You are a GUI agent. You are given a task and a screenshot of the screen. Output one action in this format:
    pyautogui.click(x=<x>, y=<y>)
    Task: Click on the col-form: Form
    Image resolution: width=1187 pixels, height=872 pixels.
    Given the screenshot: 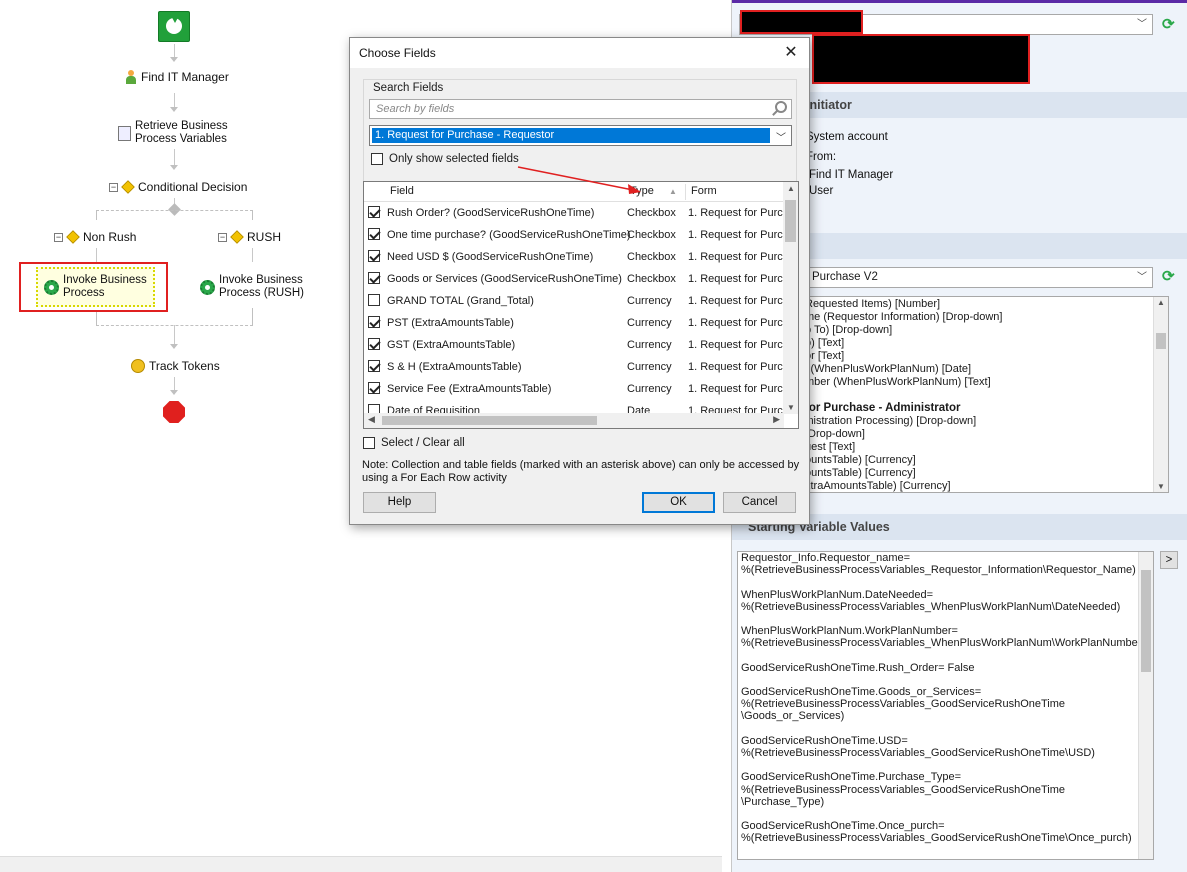 What is the action you would take?
    pyautogui.click(x=704, y=191)
    